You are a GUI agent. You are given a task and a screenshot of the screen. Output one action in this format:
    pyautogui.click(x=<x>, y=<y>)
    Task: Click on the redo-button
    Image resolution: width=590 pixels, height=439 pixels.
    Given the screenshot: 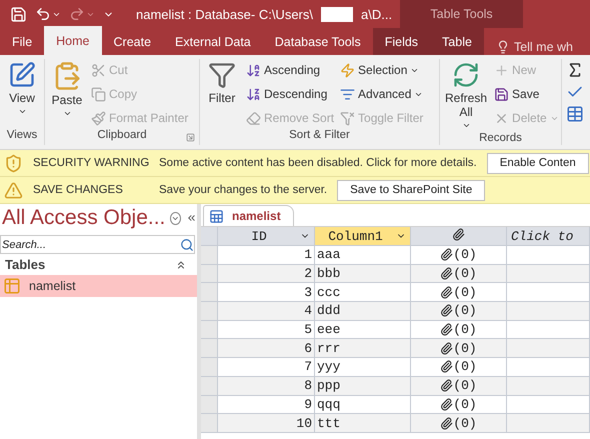 What is the action you would take?
    pyautogui.click(x=81, y=14)
    